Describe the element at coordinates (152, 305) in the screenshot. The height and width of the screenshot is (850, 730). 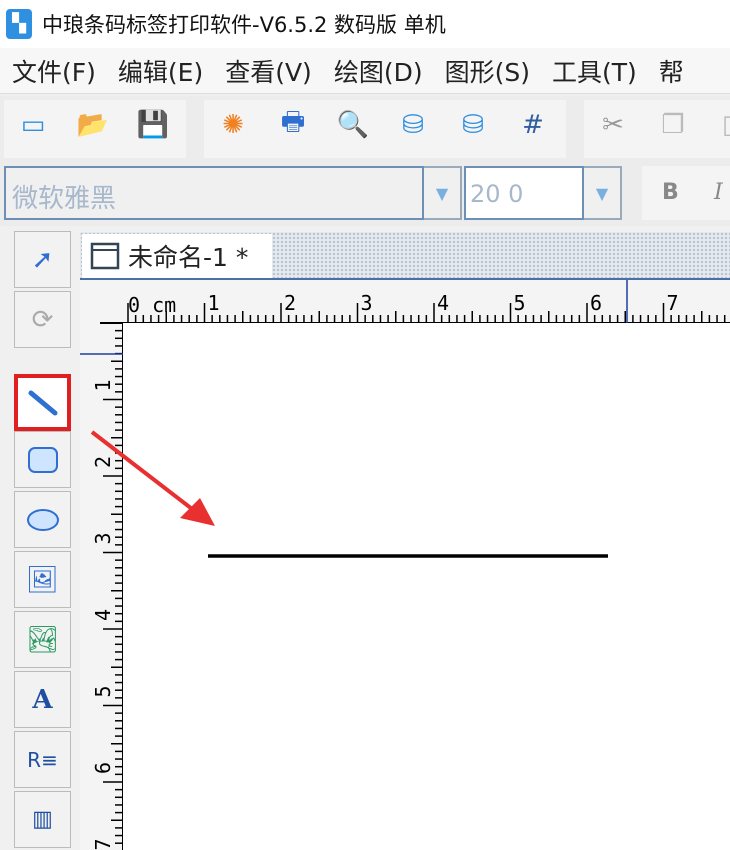
I see `ruler-unit-label: 0 cm` at that location.